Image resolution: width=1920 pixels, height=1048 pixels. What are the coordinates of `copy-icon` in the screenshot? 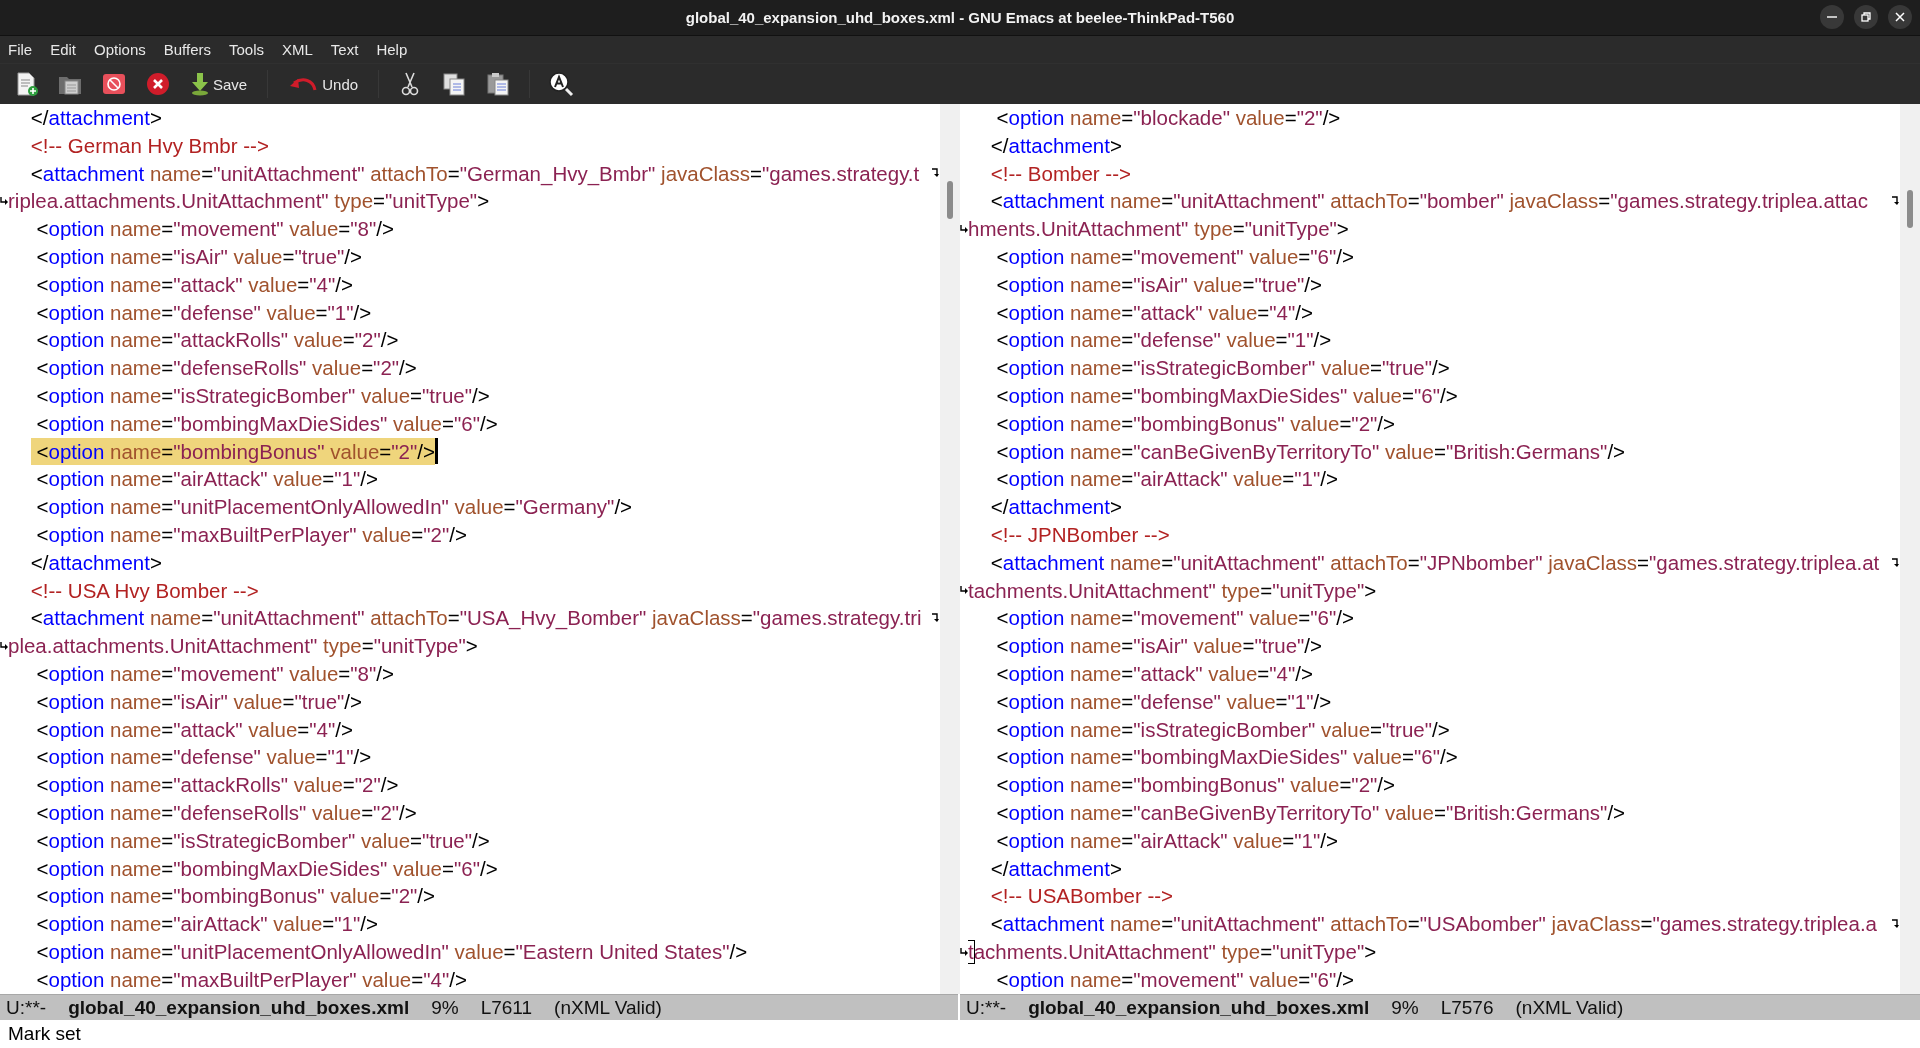 It's located at (454, 84).